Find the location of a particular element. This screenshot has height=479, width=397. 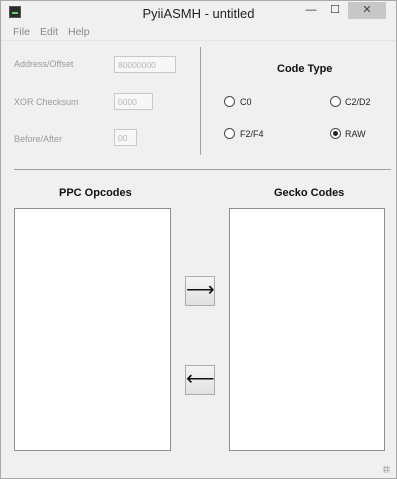

menu-edit: Edit is located at coordinates (49, 32).